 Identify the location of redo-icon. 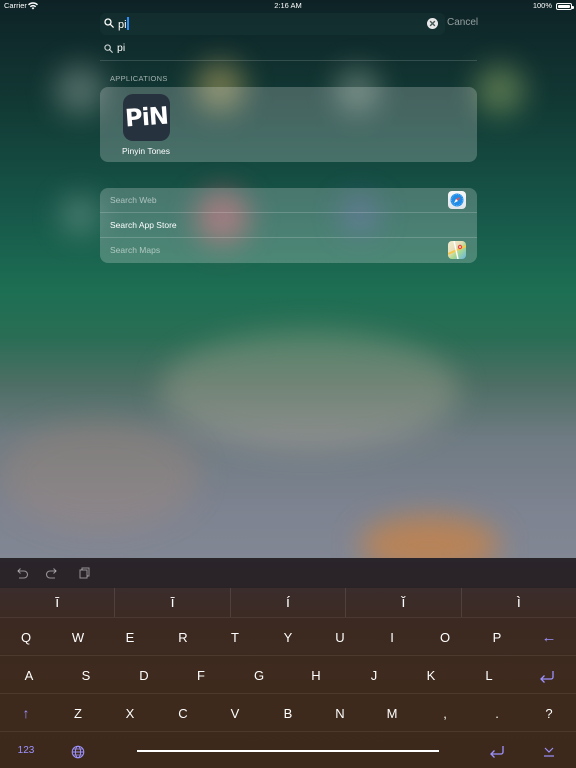
(52, 573).